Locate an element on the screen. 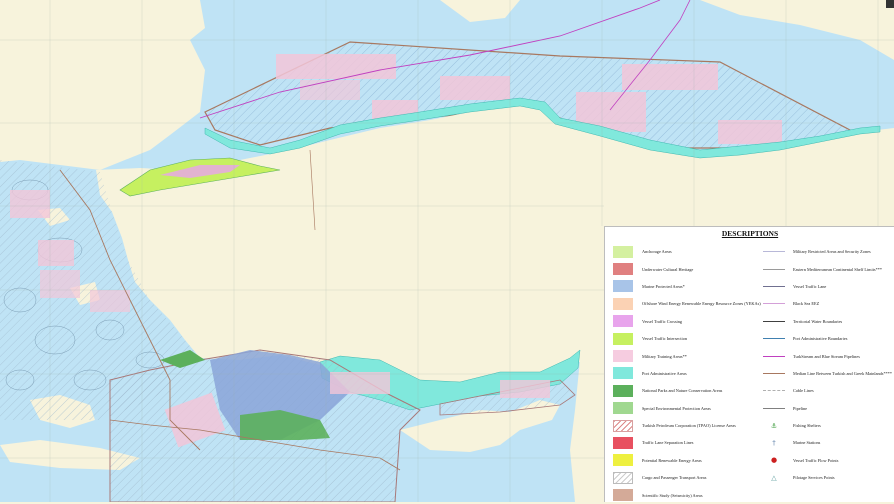  legend-item-vessel-traffic-crossing: Vessel Traffic Crossing is located at coordinates (688, 321).